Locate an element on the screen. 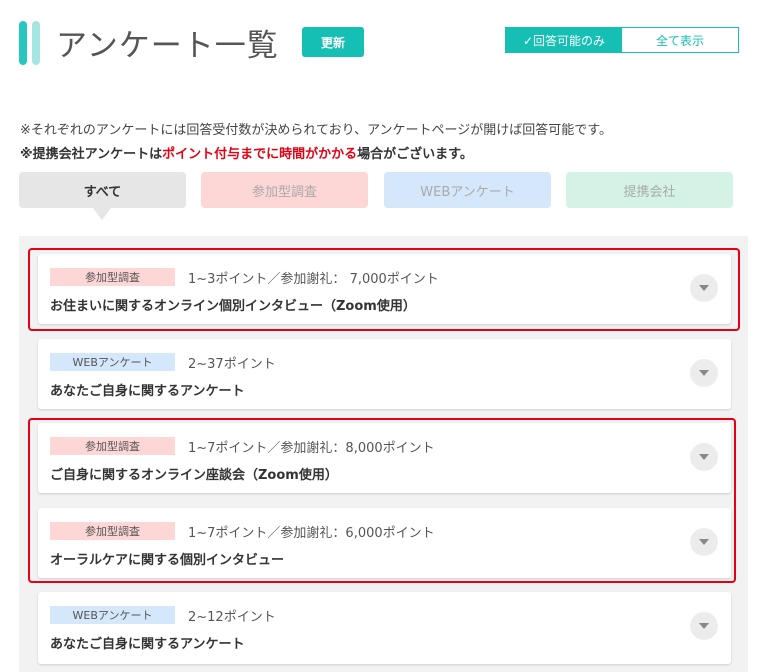 The height and width of the screenshot is (672, 763). notice-warning-highlight: ポイント付与までに時間がかかる is located at coordinates (260, 154).